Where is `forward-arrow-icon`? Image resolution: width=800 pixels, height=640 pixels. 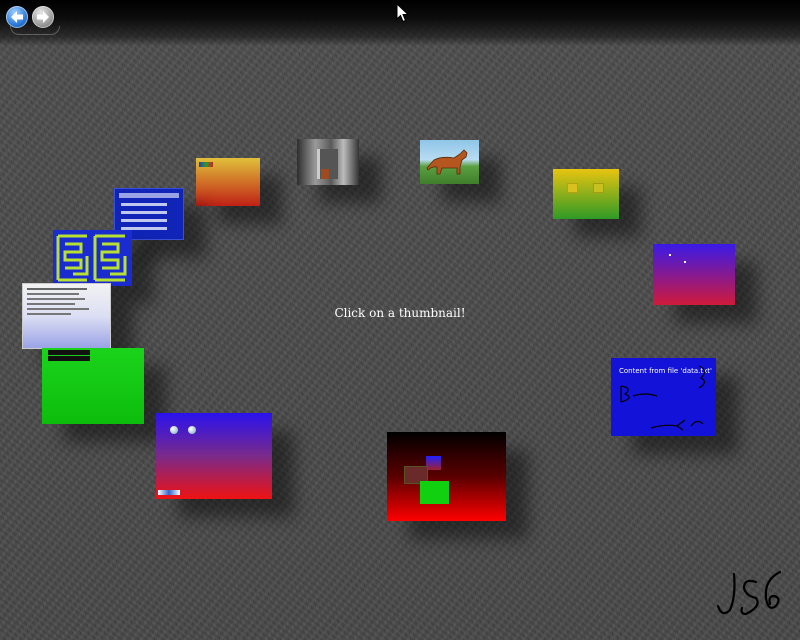
forward-arrow-icon is located at coordinates (43, 17).